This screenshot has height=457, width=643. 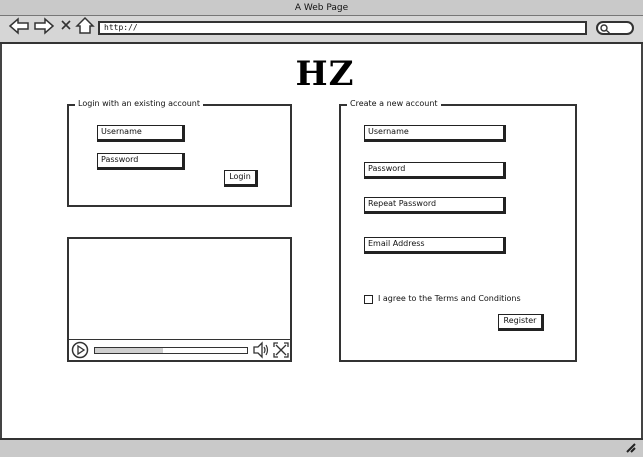 I want to click on back-arrow-icon, so click(x=19, y=26).